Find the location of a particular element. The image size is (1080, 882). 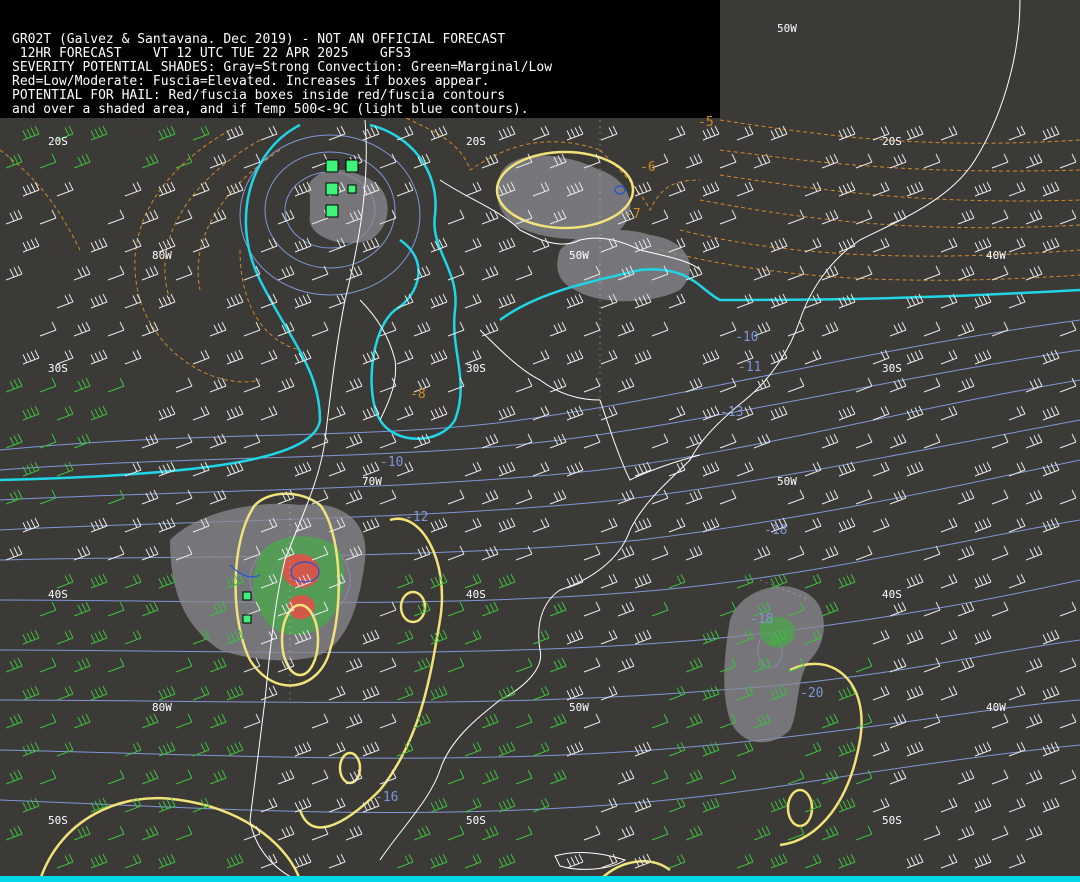

lat-label: 30S is located at coordinates (892, 368).